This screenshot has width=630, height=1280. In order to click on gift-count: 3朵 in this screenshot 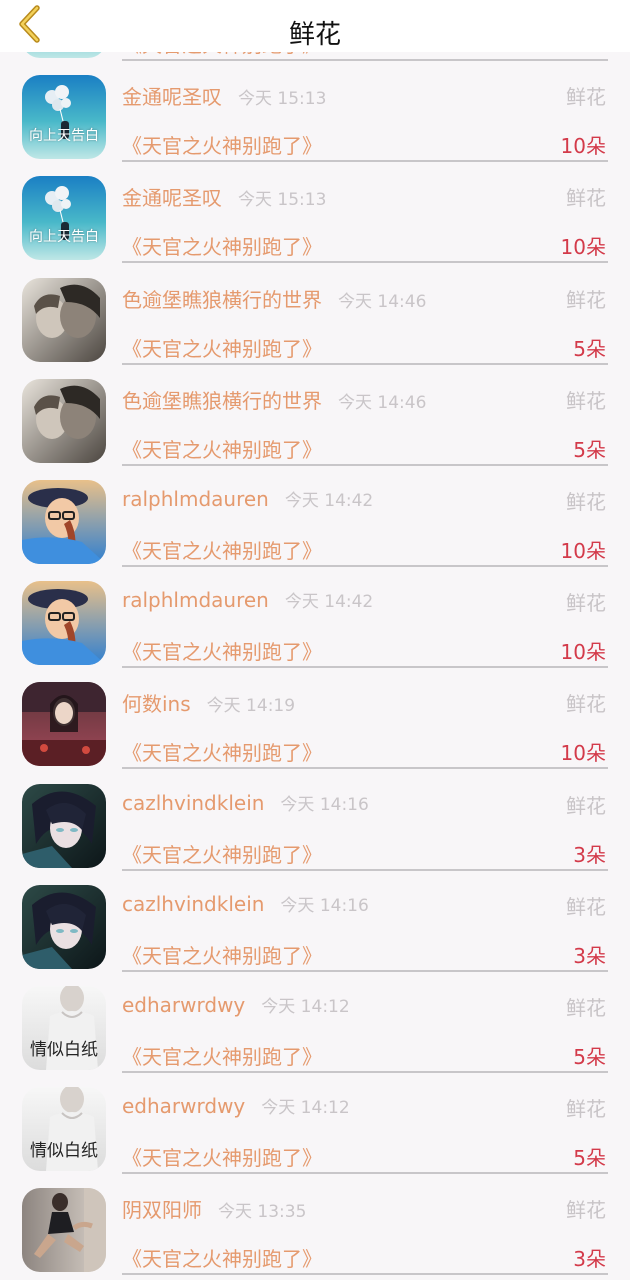, I will do `click(589, 1259)`.